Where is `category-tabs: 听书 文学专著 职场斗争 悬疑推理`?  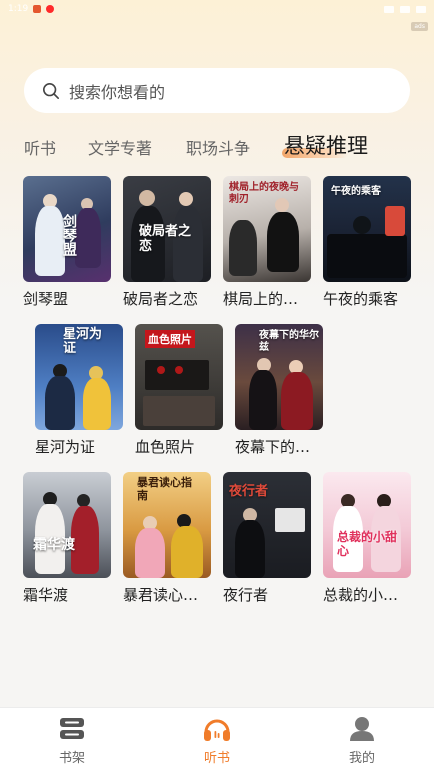
category-tabs: 听书 文学专著 职场斗争 悬疑推理 is located at coordinates (224, 147).